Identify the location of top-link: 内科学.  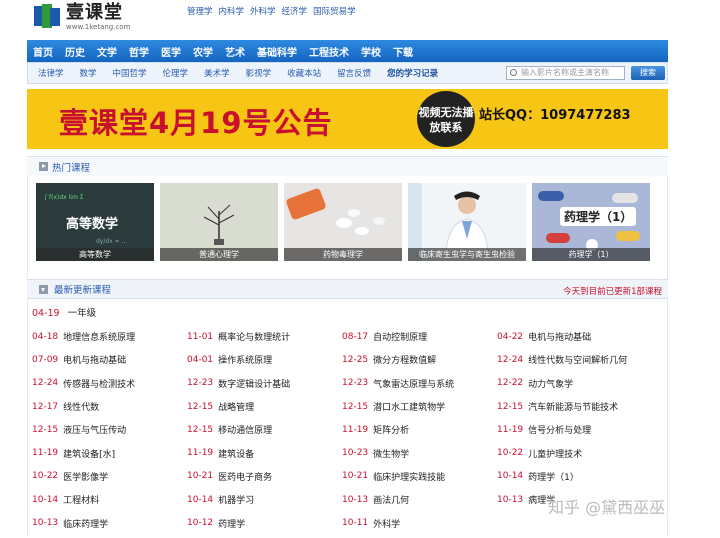
(232, 11).